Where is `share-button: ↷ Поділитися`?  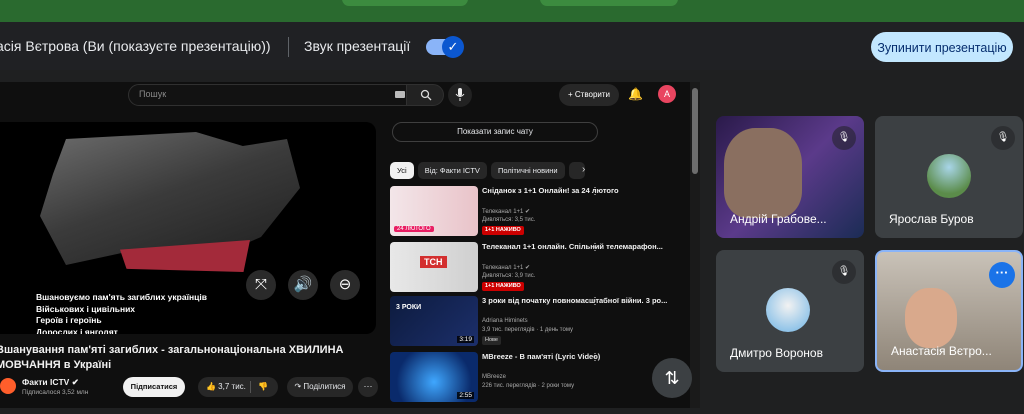 share-button: ↷ Поділитися is located at coordinates (320, 387).